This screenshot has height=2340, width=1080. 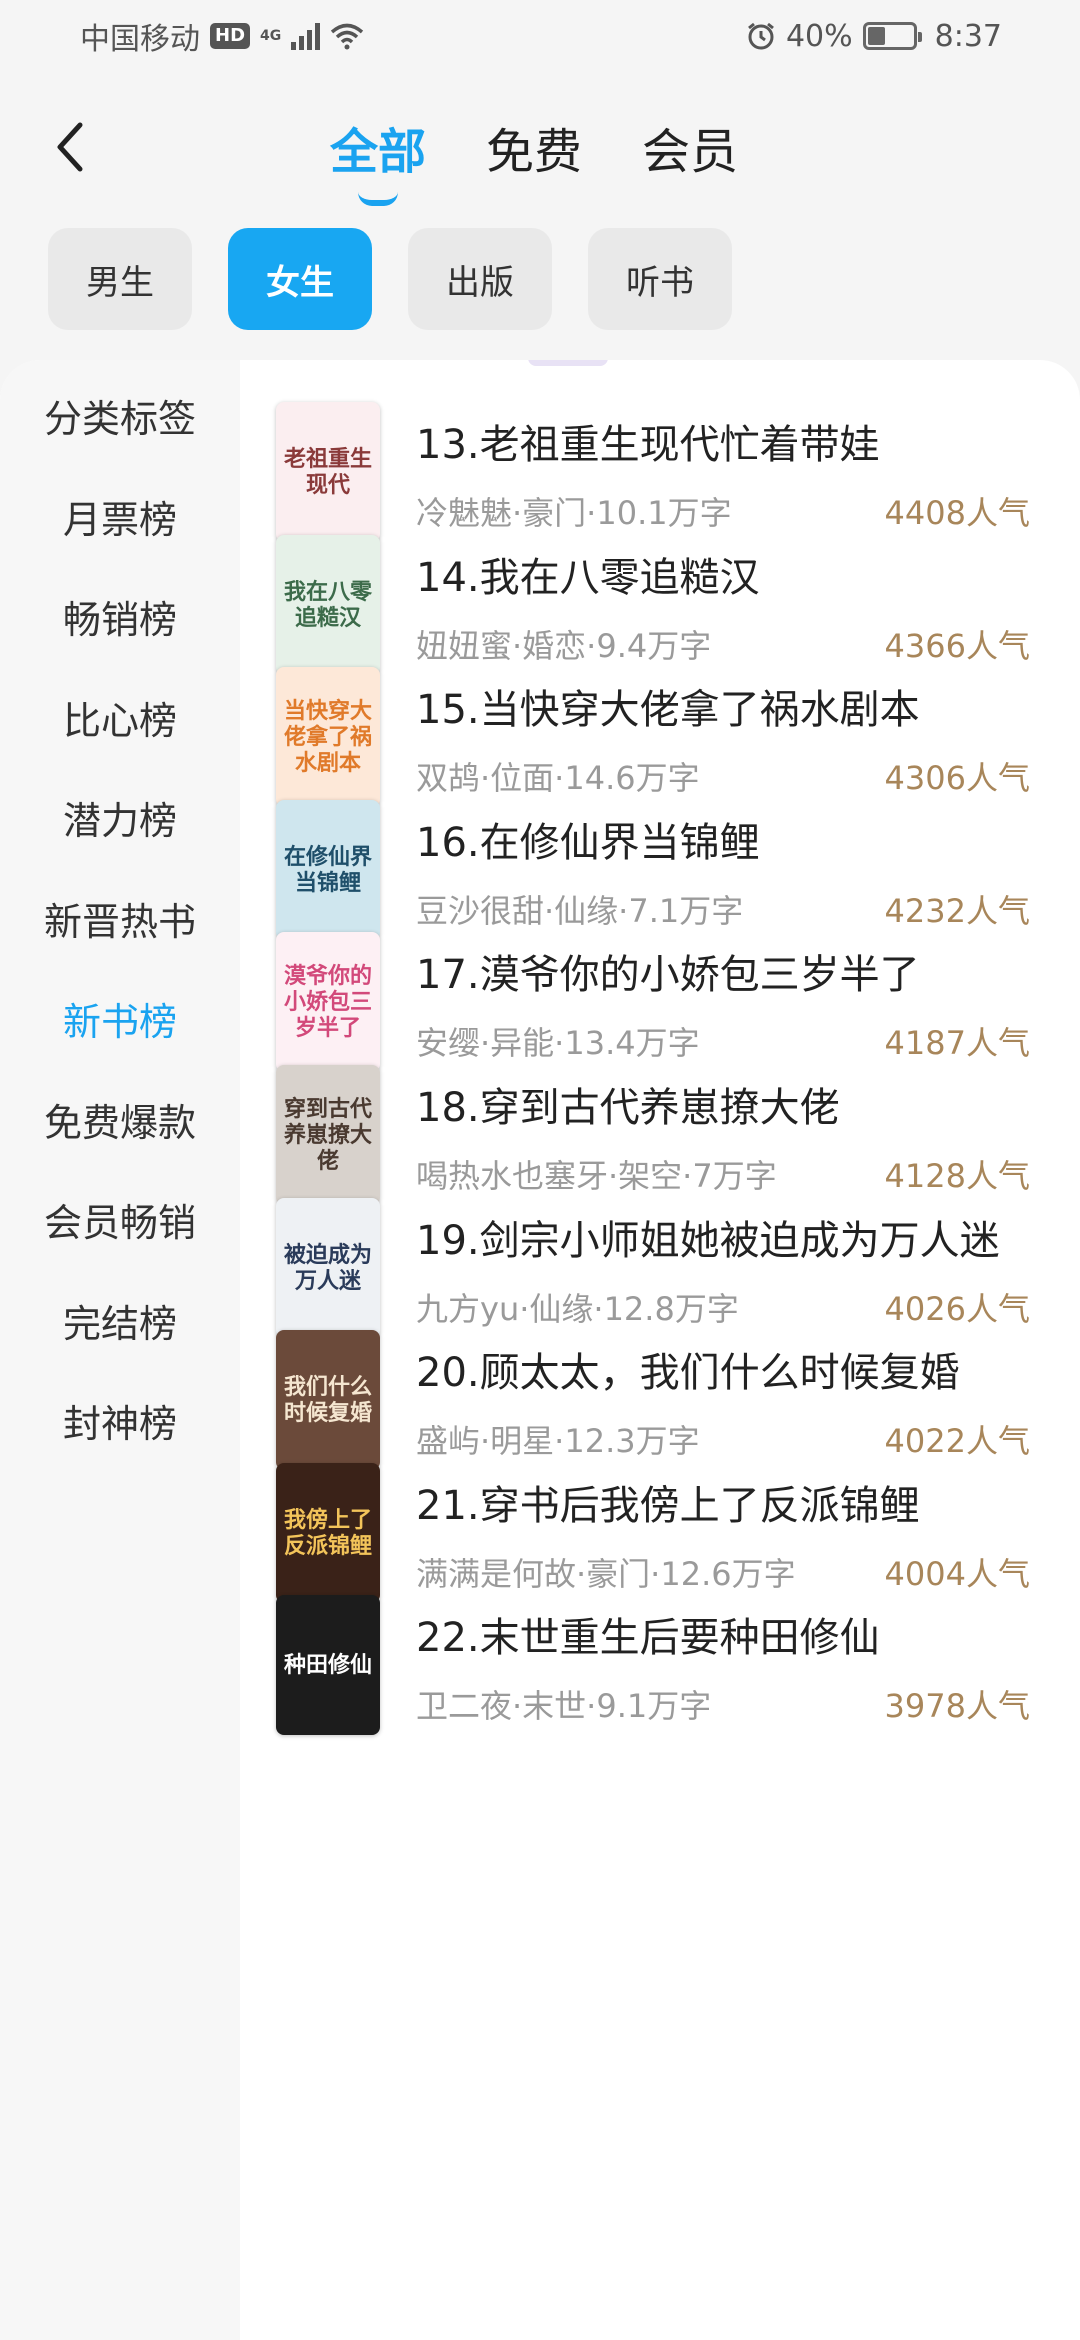 What do you see at coordinates (120, 616) in the screenshot?
I see `sidebar-item-2: 畅销榜` at bounding box center [120, 616].